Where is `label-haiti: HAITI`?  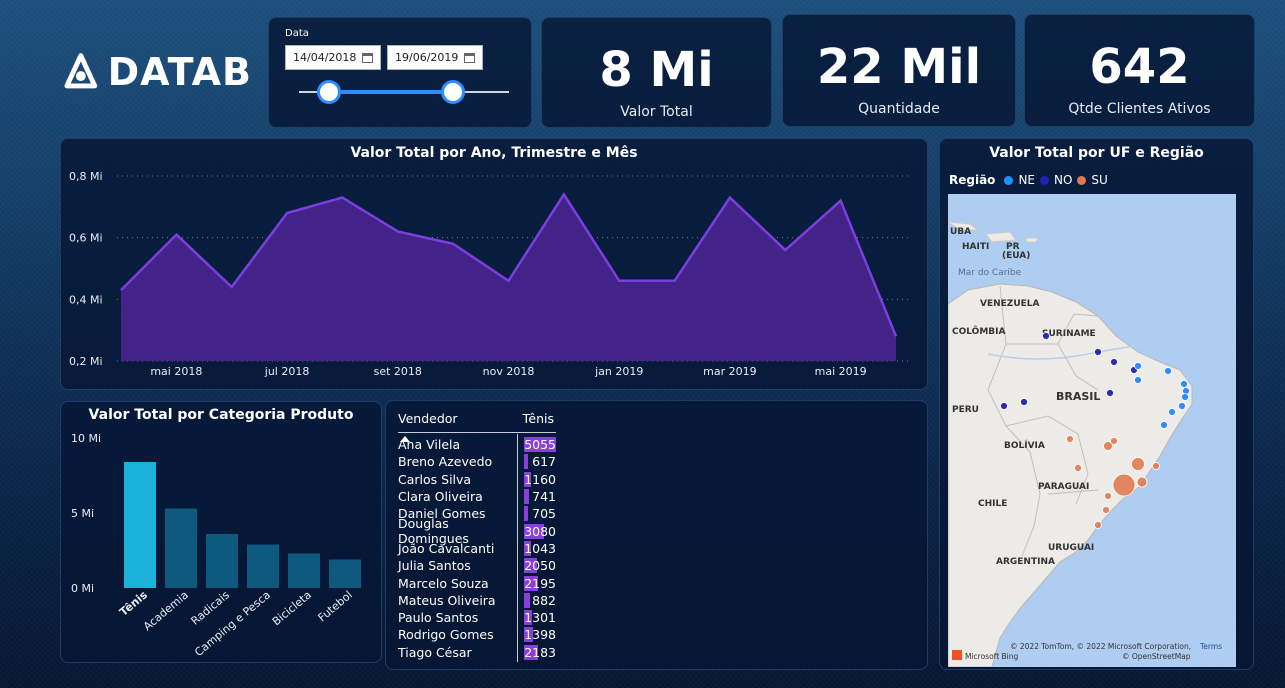 label-haiti: HAITI is located at coordinates (975, 247).